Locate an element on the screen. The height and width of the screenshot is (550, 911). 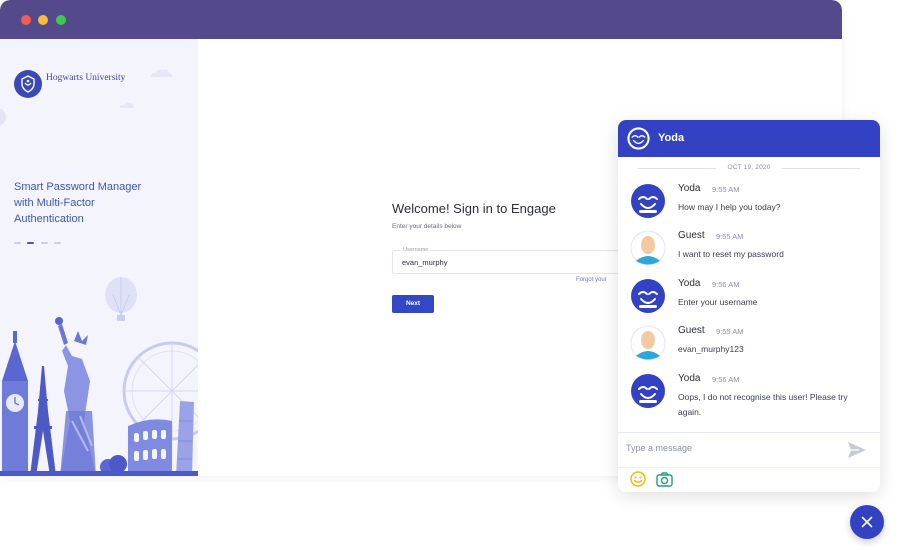
chat-title: Yoda is located at coordinates (671, 138).